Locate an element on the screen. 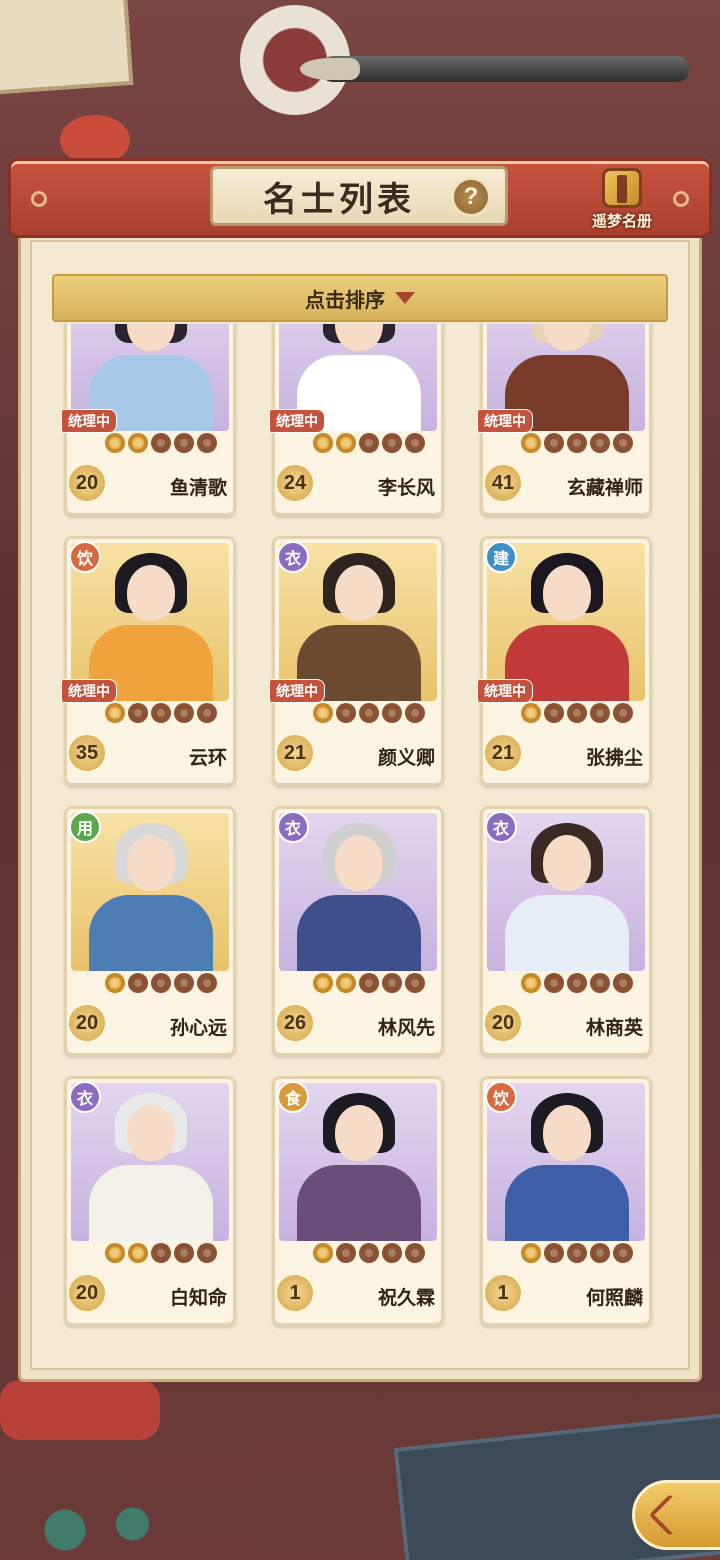 This screenshot has height=1560, width=720. dream-roster-button: 遥梦名册 is located at coordinates (622, 203).